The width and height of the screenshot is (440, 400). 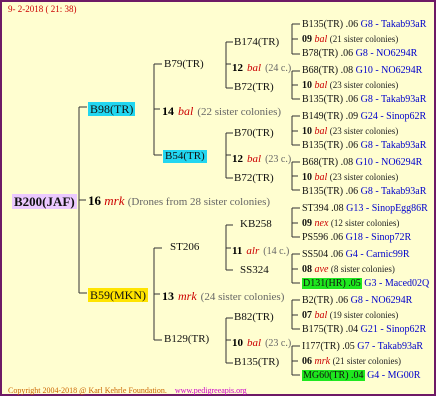 What do you see at coordinates (322, 361) in the screenshot?
I see `g4-mid-sp-7: mrk` at bounding box center [322, 361].